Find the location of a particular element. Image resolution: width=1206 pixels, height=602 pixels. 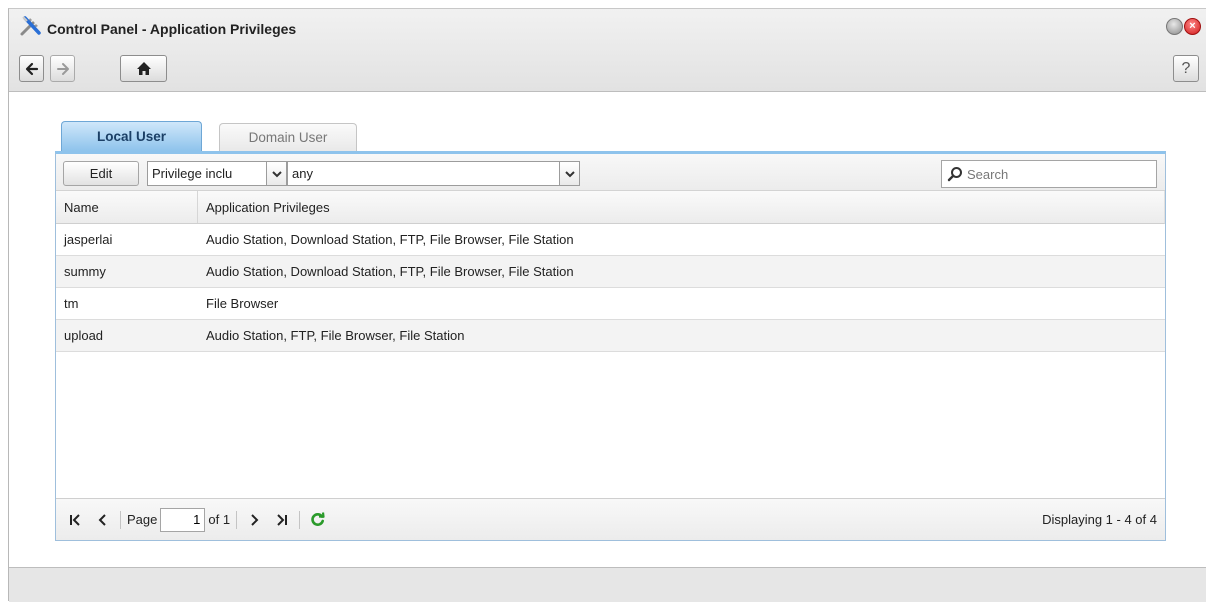

minimize-button is located at coordinates (1174, 26).